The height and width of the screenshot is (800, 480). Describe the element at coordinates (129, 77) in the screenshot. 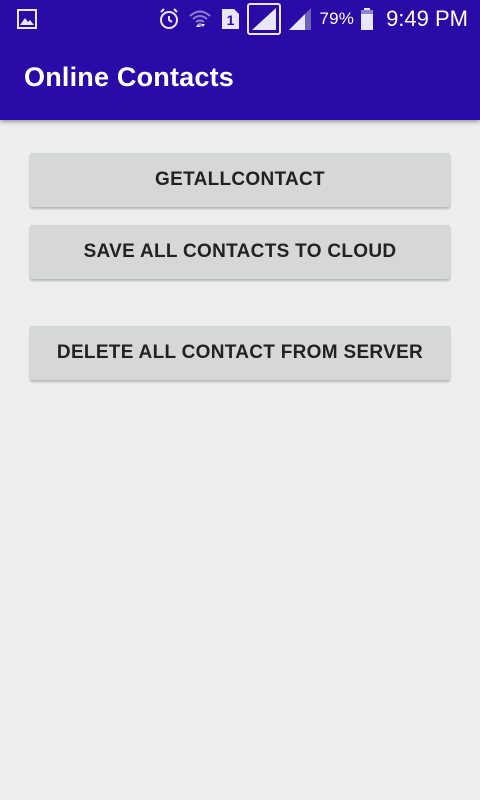

I see `page-title: Online Contacts` at that location.